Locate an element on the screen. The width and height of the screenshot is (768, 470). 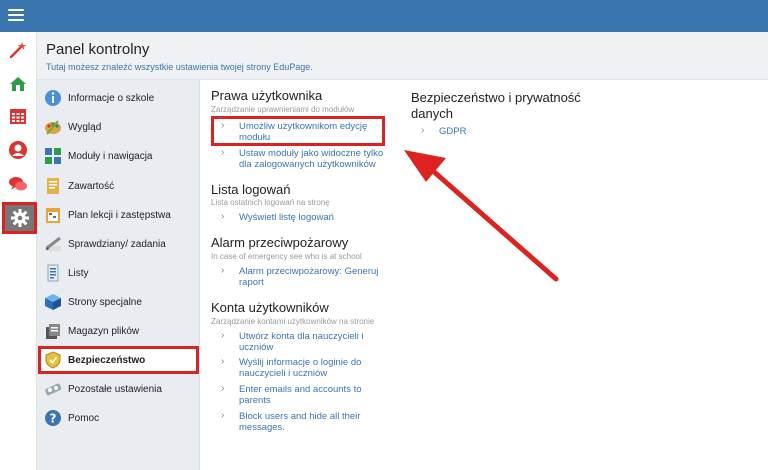
timetable-icon is located at coordinates (53, 215).